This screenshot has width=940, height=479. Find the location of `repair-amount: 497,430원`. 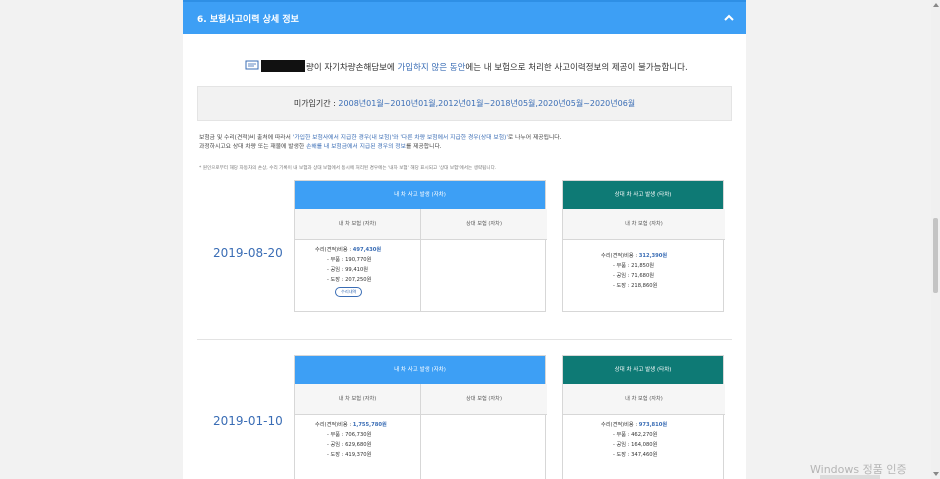

repair-amount: 497,430원 is located at coordinates (367, 250).